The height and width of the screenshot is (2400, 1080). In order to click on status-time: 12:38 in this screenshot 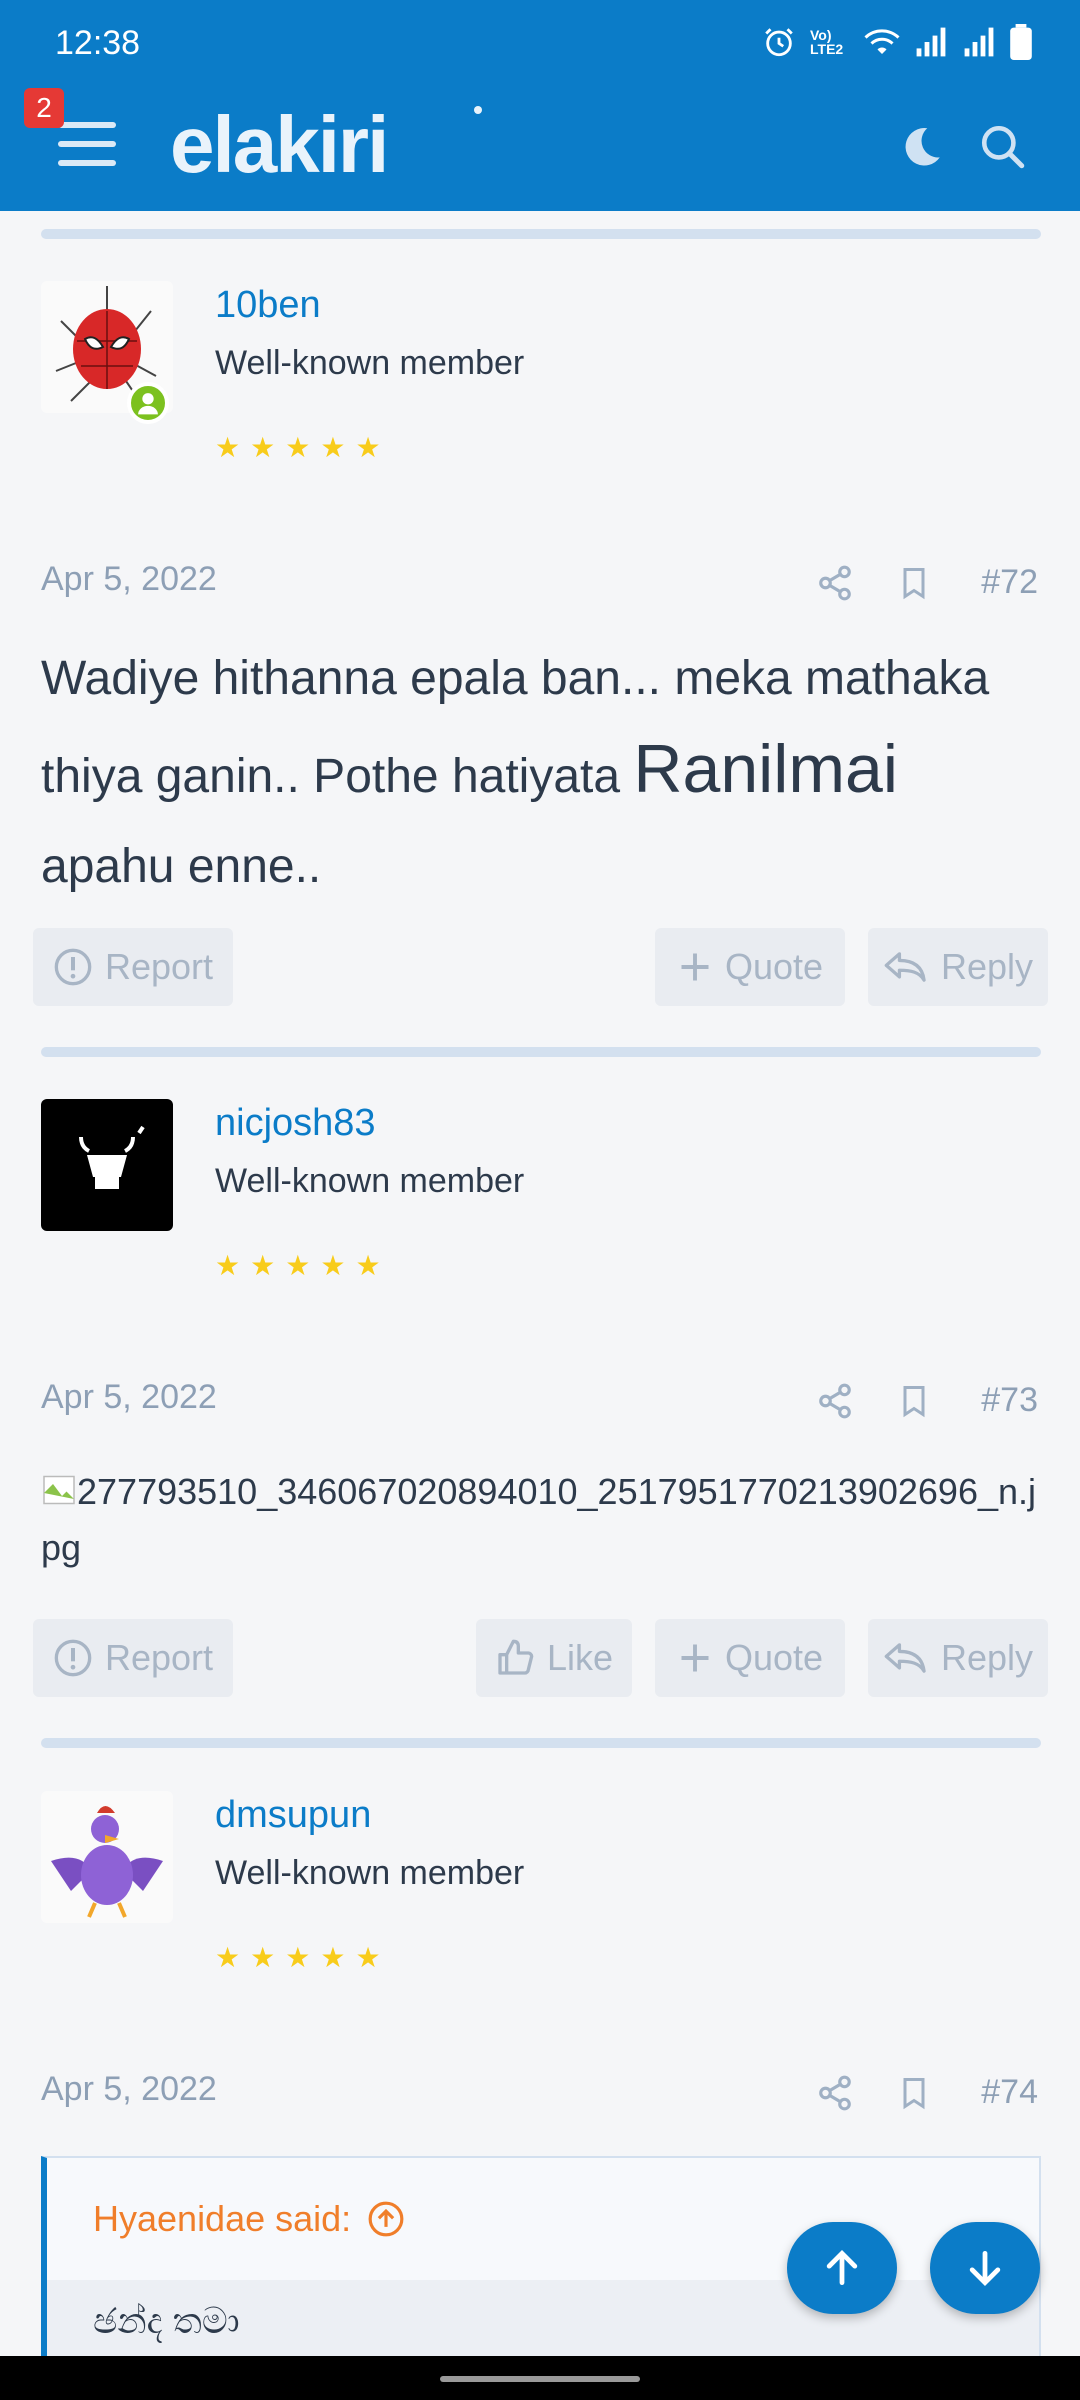, I will do `click(98, 43)`.